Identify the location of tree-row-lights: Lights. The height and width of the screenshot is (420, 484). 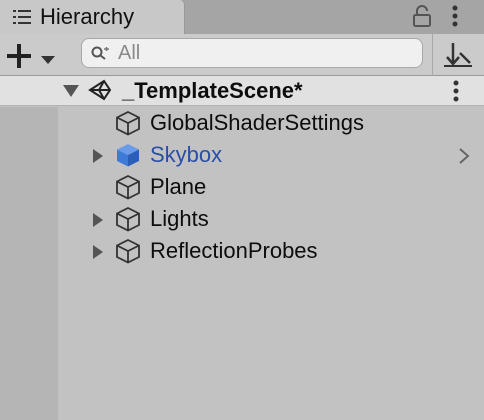
(271, 219).